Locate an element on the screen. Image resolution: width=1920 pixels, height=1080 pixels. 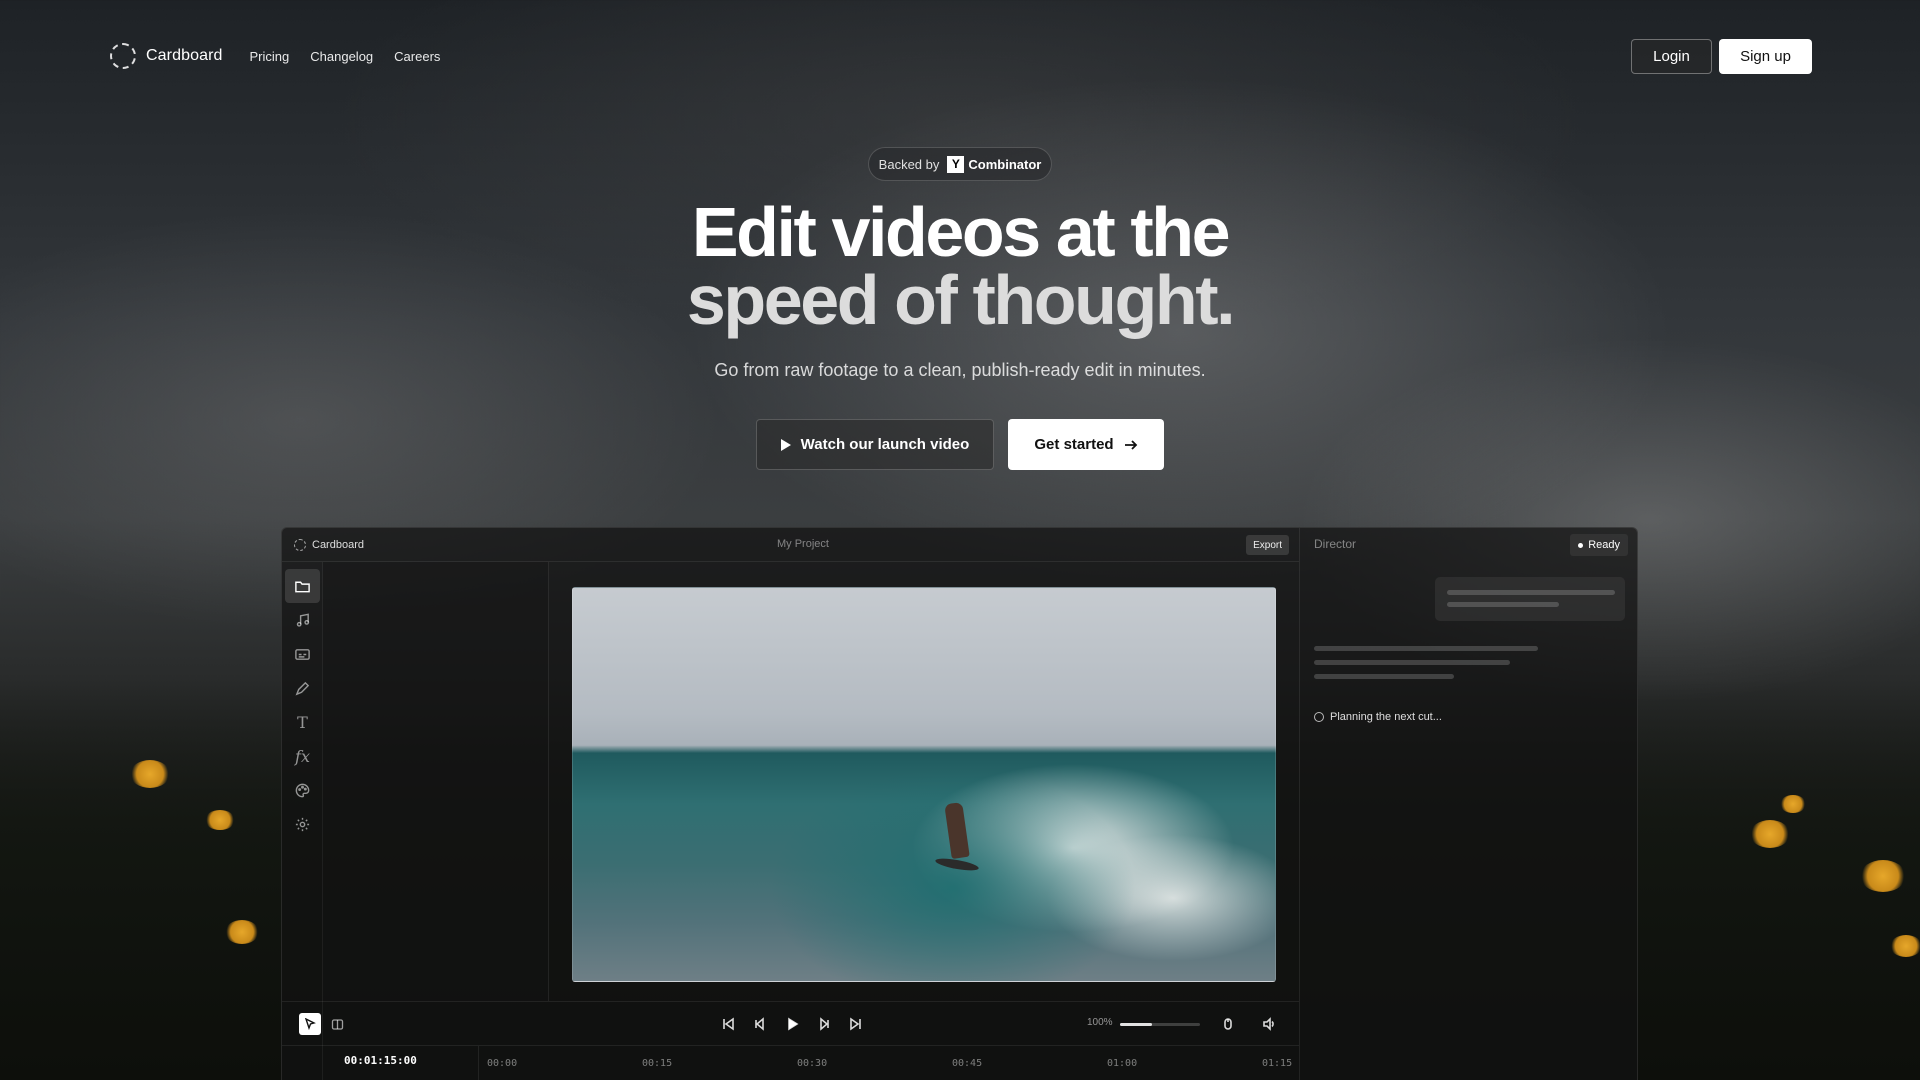
rail-item-draw is located at coordinates (302, 688).